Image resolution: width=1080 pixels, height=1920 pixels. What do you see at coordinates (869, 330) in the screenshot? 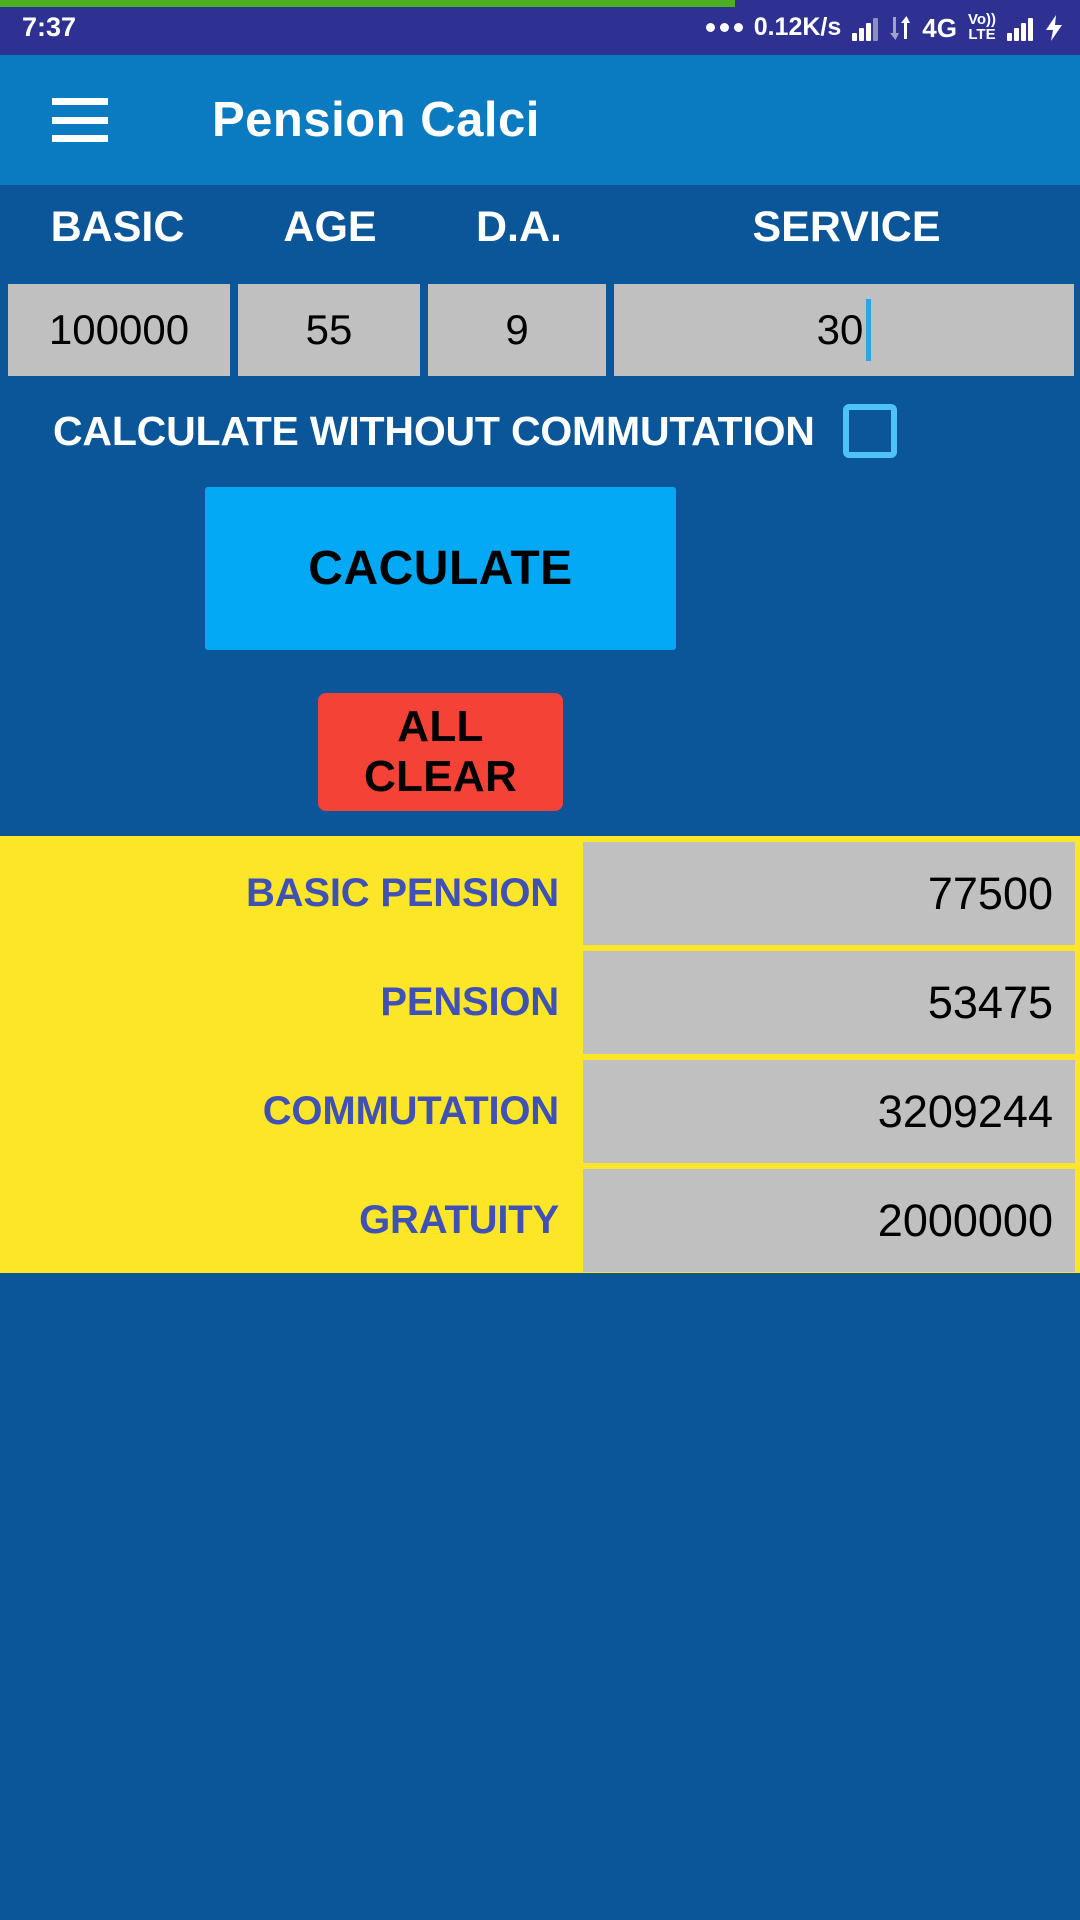
I see `text-cursor` at bounding box center [869, 330].